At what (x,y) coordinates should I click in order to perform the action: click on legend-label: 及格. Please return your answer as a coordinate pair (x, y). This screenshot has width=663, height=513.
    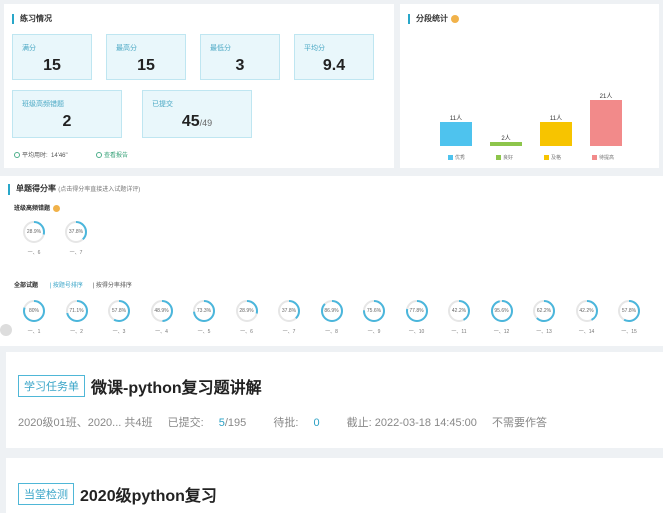
    Looking at the image, I should click on (556, 158).